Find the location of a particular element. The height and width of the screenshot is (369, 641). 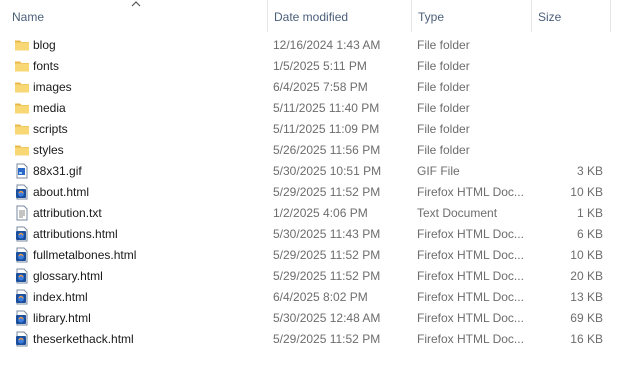

file-row: blog 12/16/2024 1:43 AM File folder is located at coordinates (320, 45).